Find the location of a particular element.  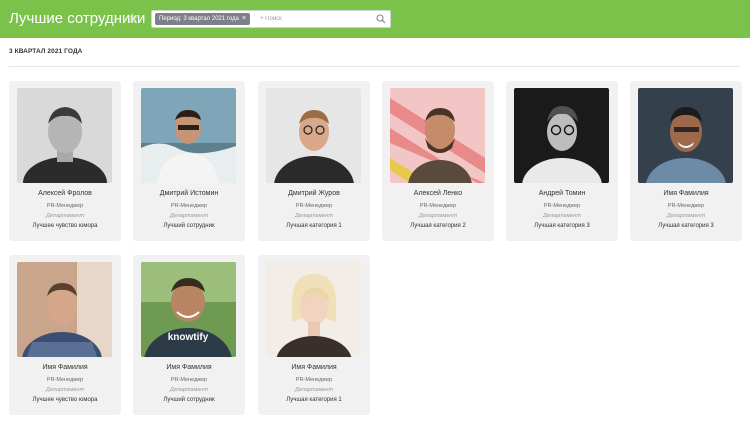

star-icon: ☆ is located at coordinates (133, 18).